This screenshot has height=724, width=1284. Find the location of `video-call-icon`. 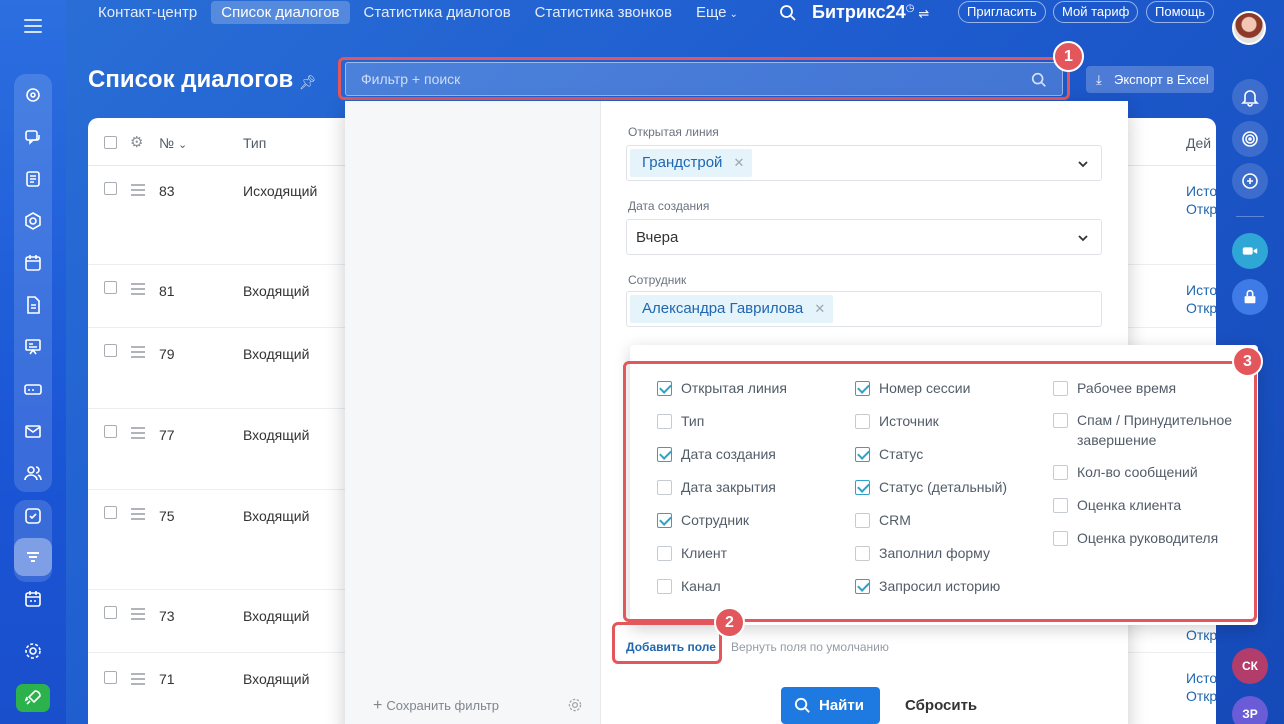

video-call-icon is located at coordinates (1250, 251).